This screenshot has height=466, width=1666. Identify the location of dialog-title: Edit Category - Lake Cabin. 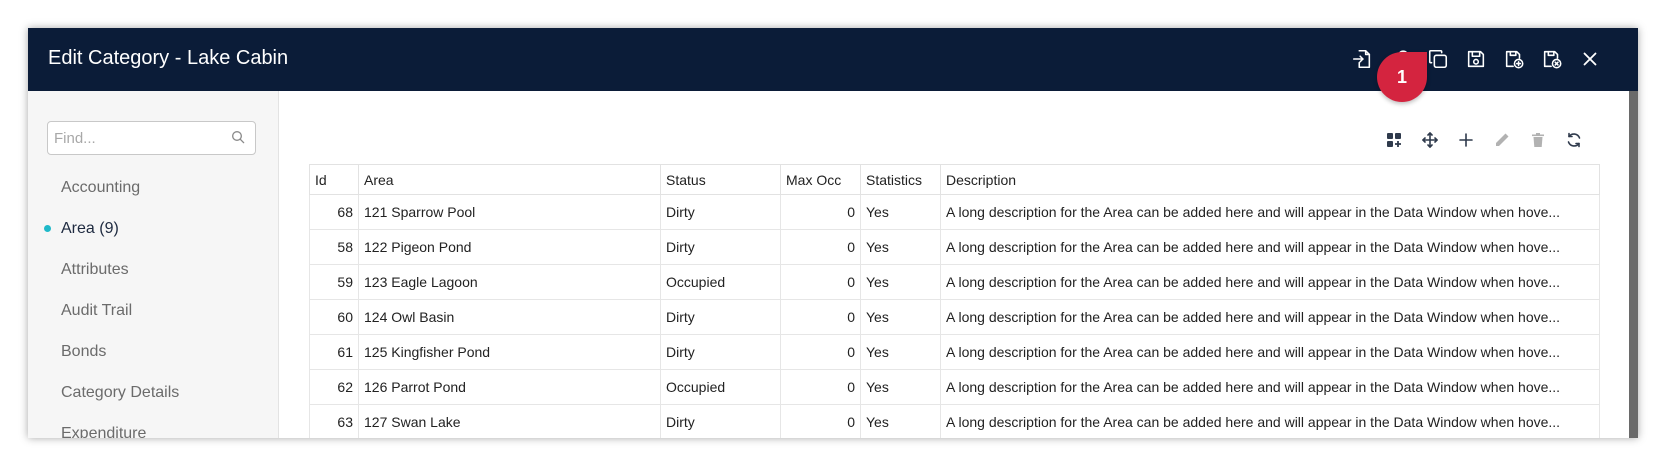
(168, 58).